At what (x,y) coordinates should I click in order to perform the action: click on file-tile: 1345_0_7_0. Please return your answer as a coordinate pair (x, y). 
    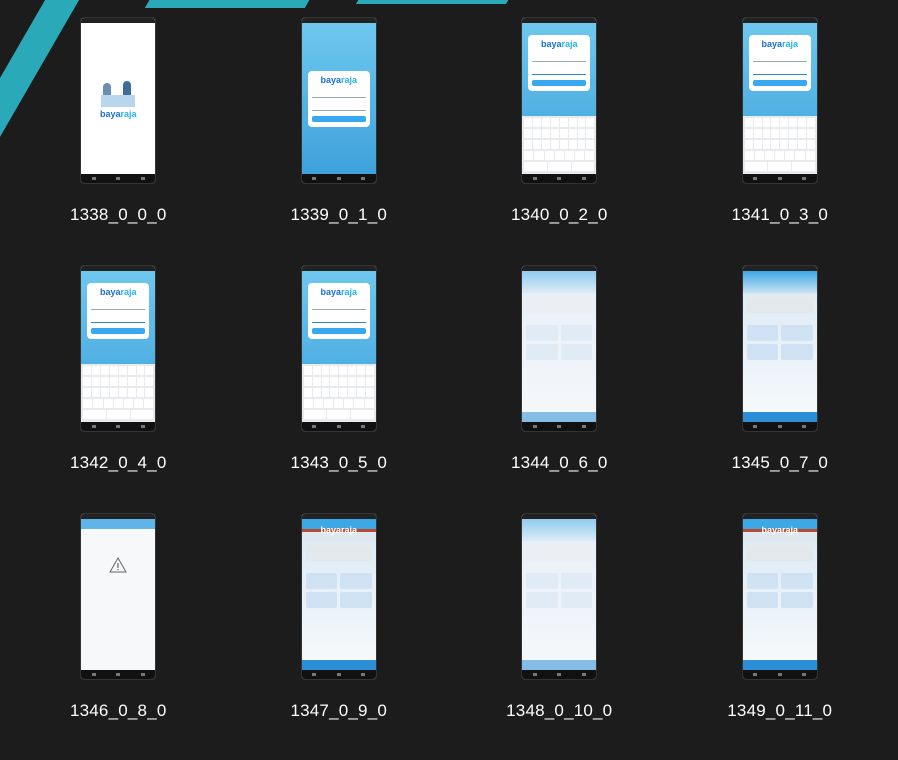
    Looking at the image, I should click on (780, 380).